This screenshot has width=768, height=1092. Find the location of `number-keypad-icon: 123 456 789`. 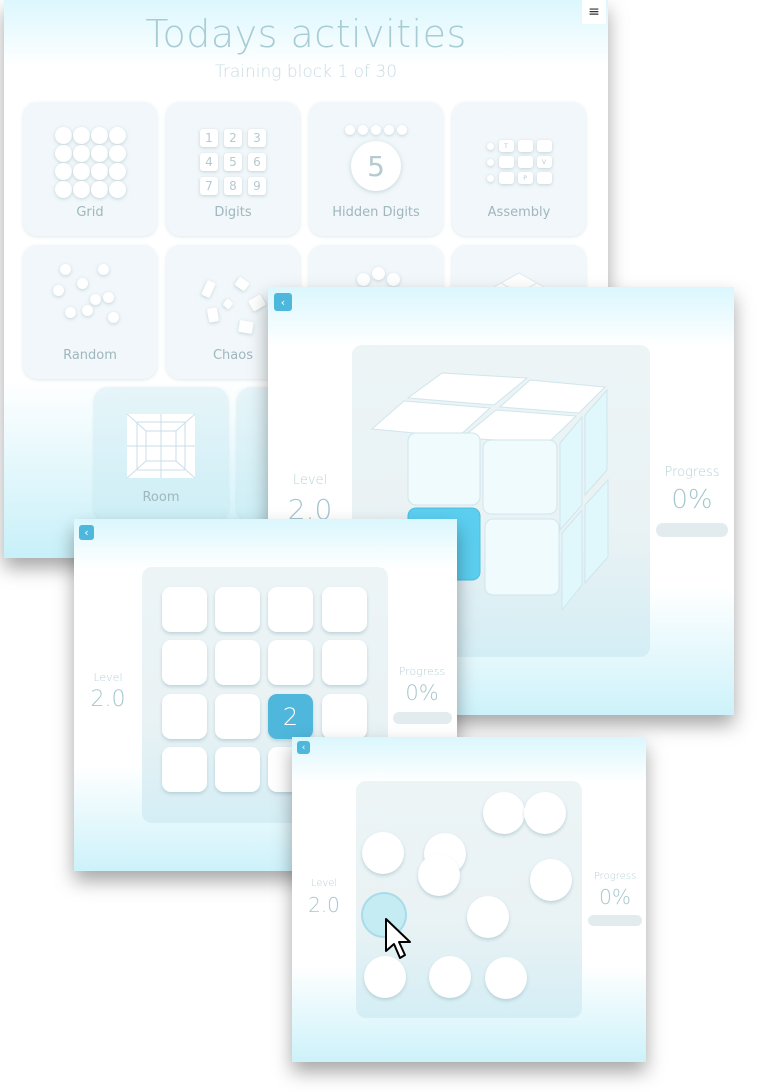

number-keypad-icon: 123 456 789 is located at coordinates (233, 162).